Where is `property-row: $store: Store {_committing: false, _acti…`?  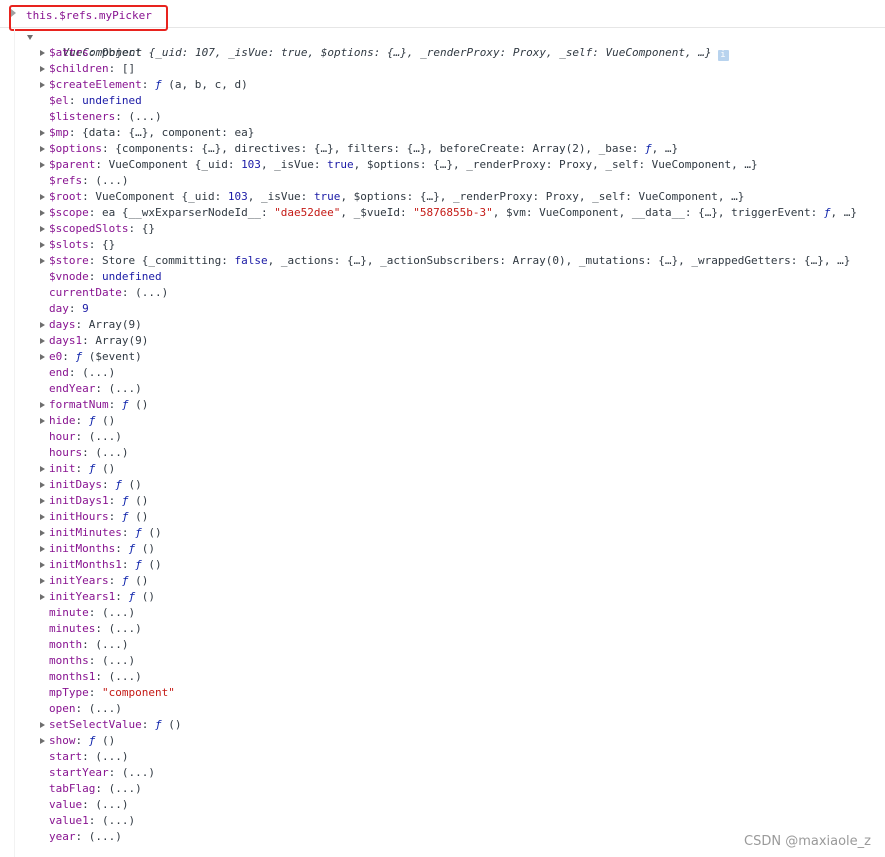
property-row: $store: Store {_committing: false, _acti… is located at coordinates (442, 261).